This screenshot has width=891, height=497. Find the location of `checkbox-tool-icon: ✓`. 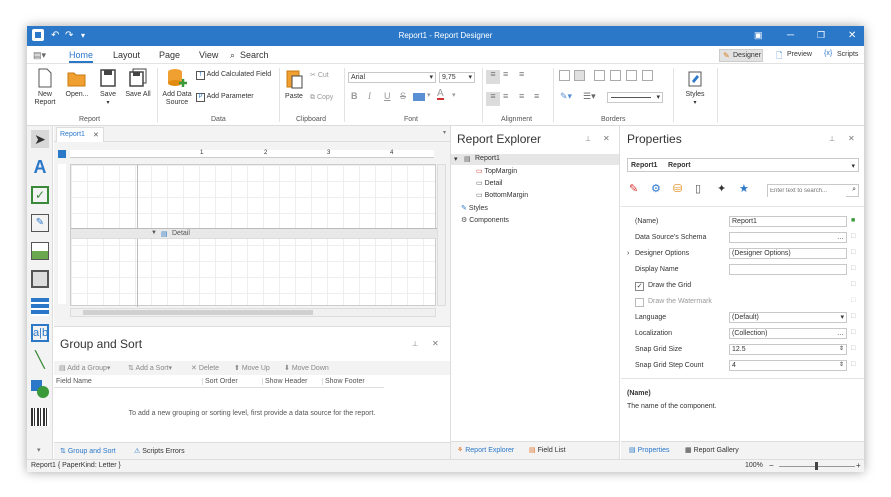

checkbox-tool-icon: ✓ is located at coordinates (40, 195).